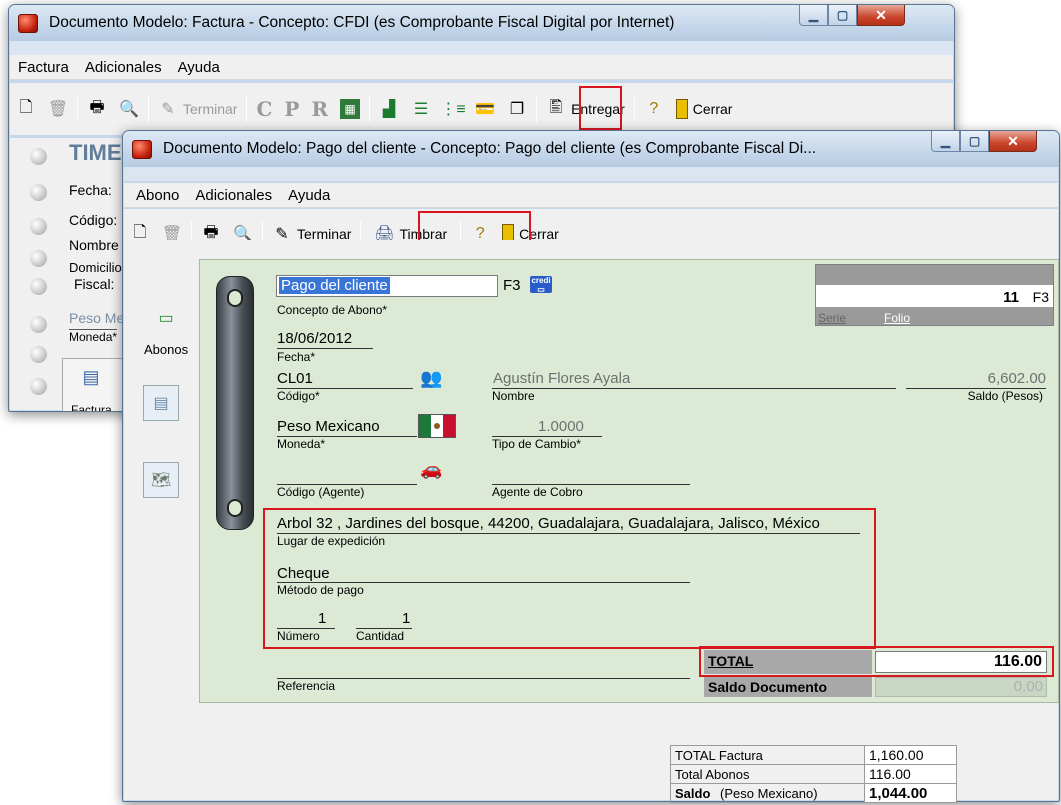 This screenshot has width=1061, height=805. Describe the element at coordinates (813, 755) in the screenshot. I see `summary-row: TOTAL Factura 1,160.00` at that location.